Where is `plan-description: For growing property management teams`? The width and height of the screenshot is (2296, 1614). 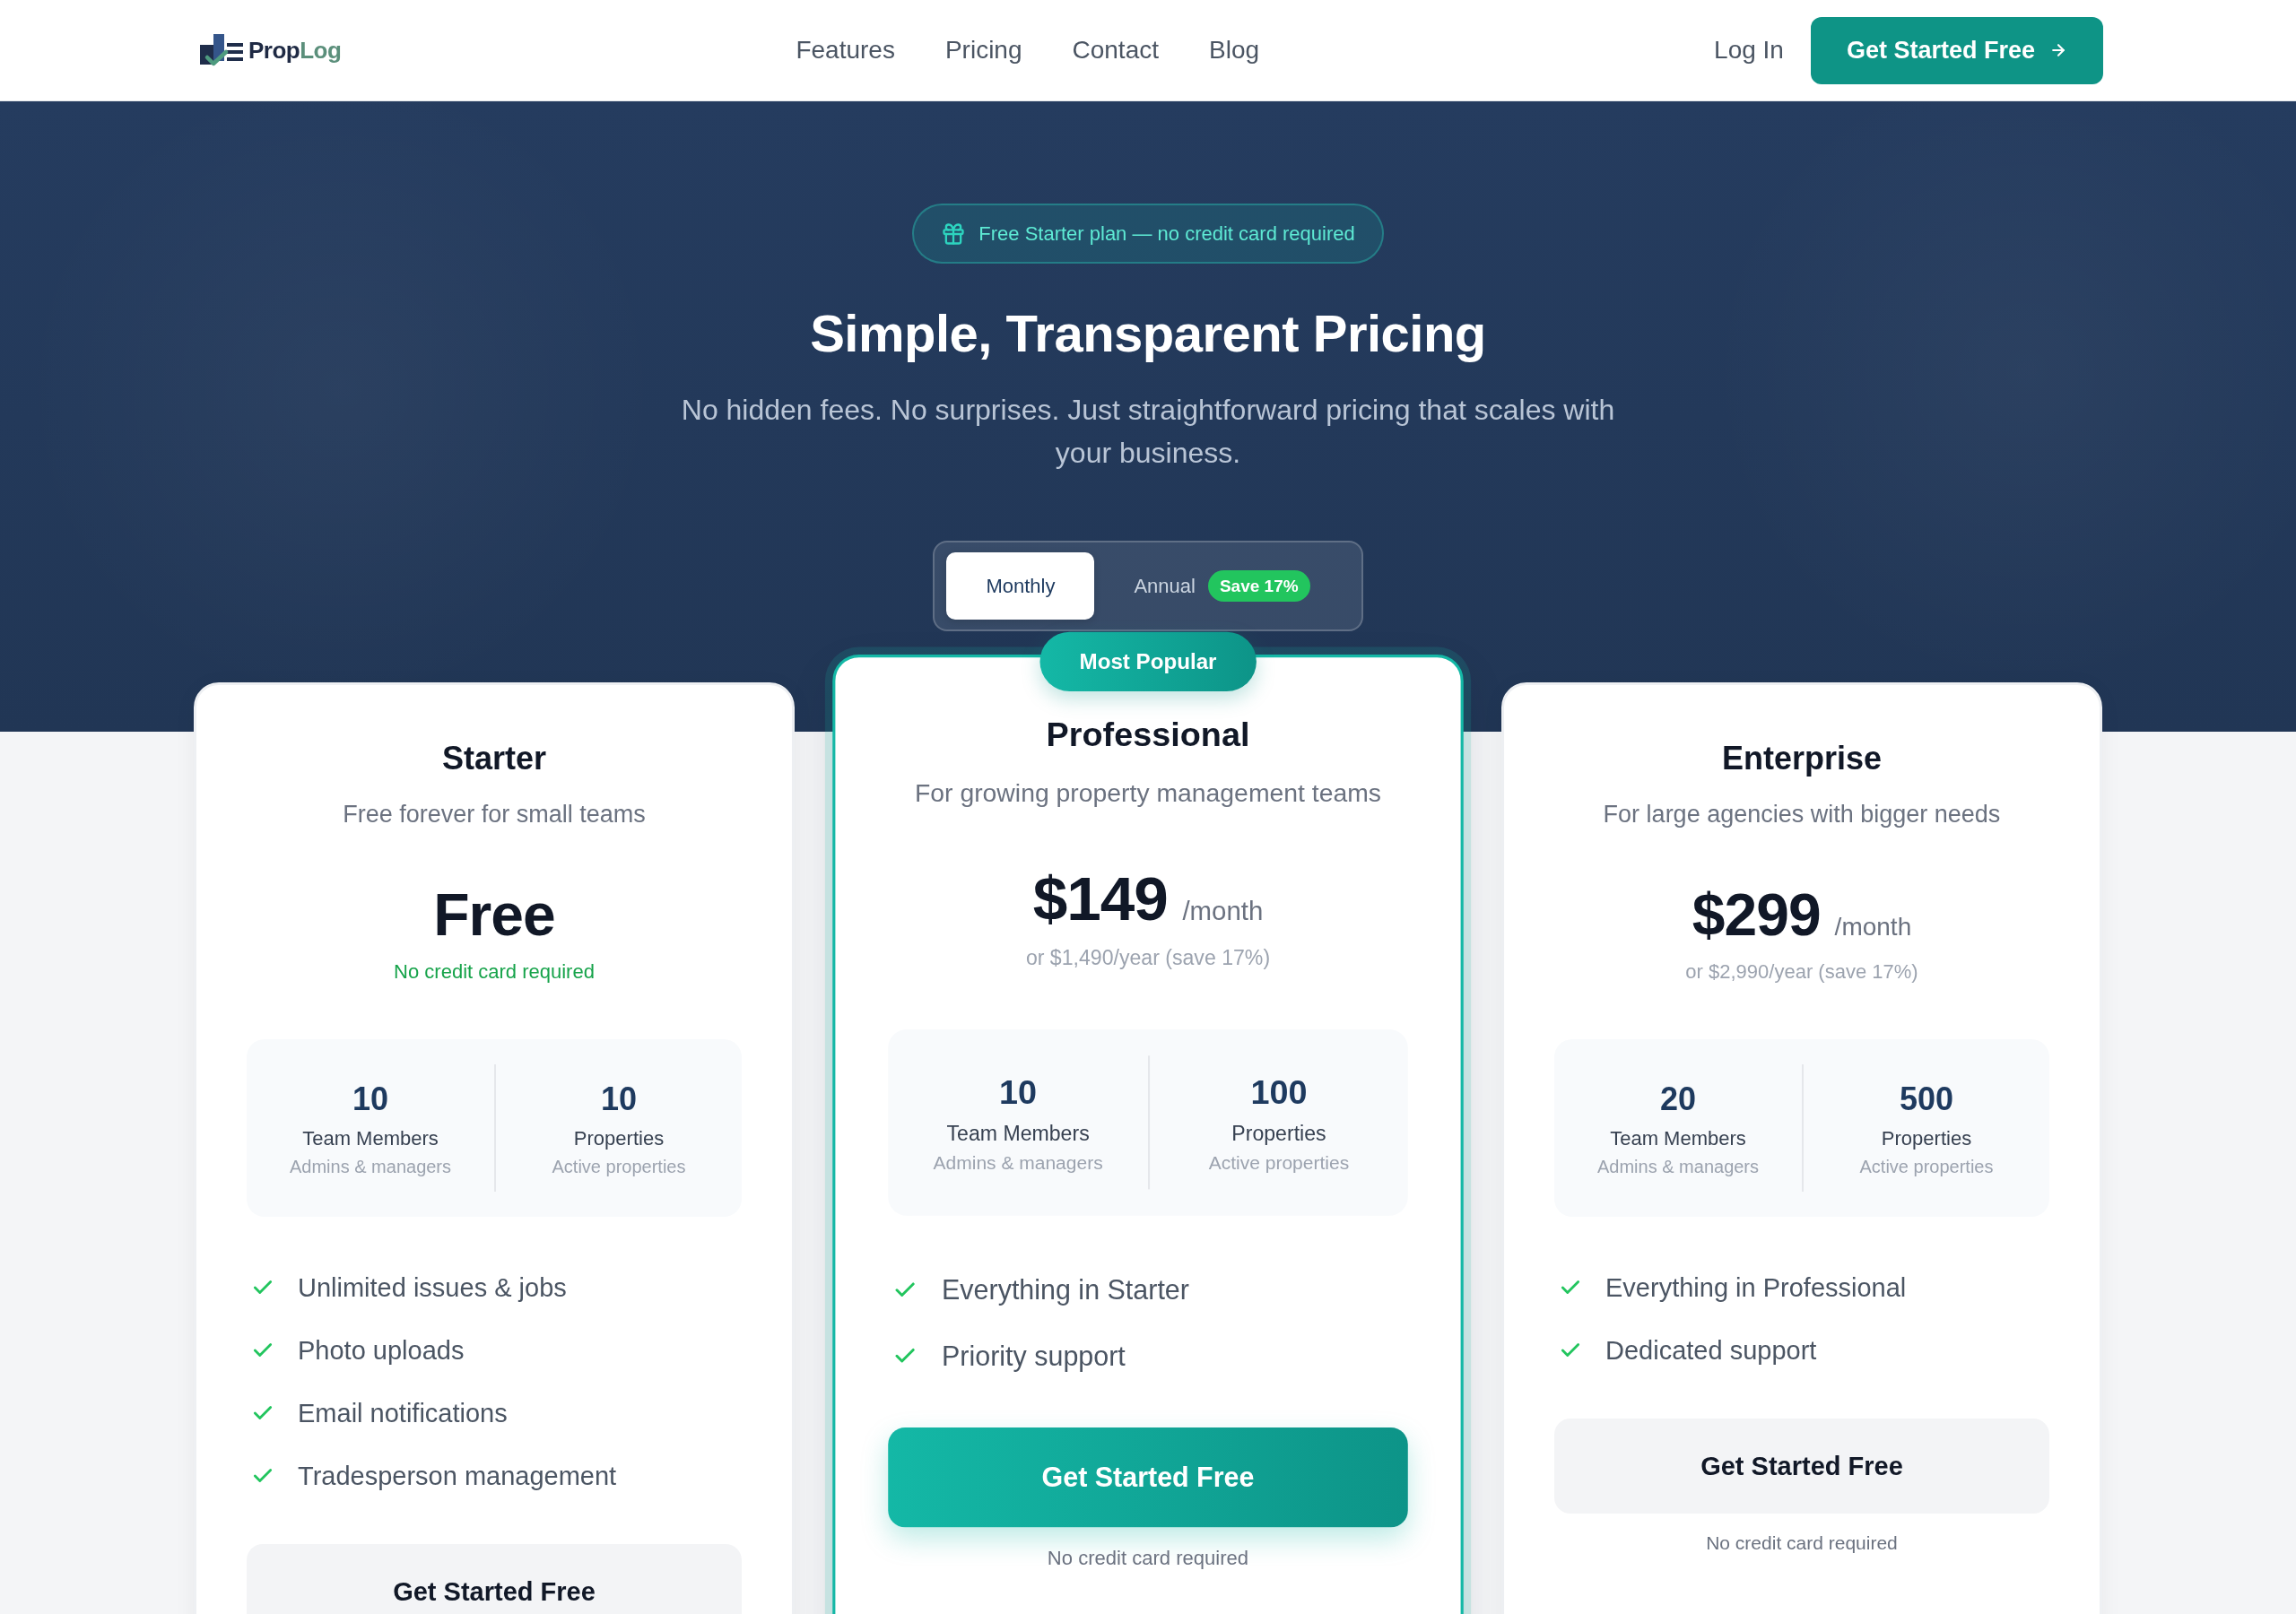 plan-description: For growing property management teams is located at coordinates (1148, 793).